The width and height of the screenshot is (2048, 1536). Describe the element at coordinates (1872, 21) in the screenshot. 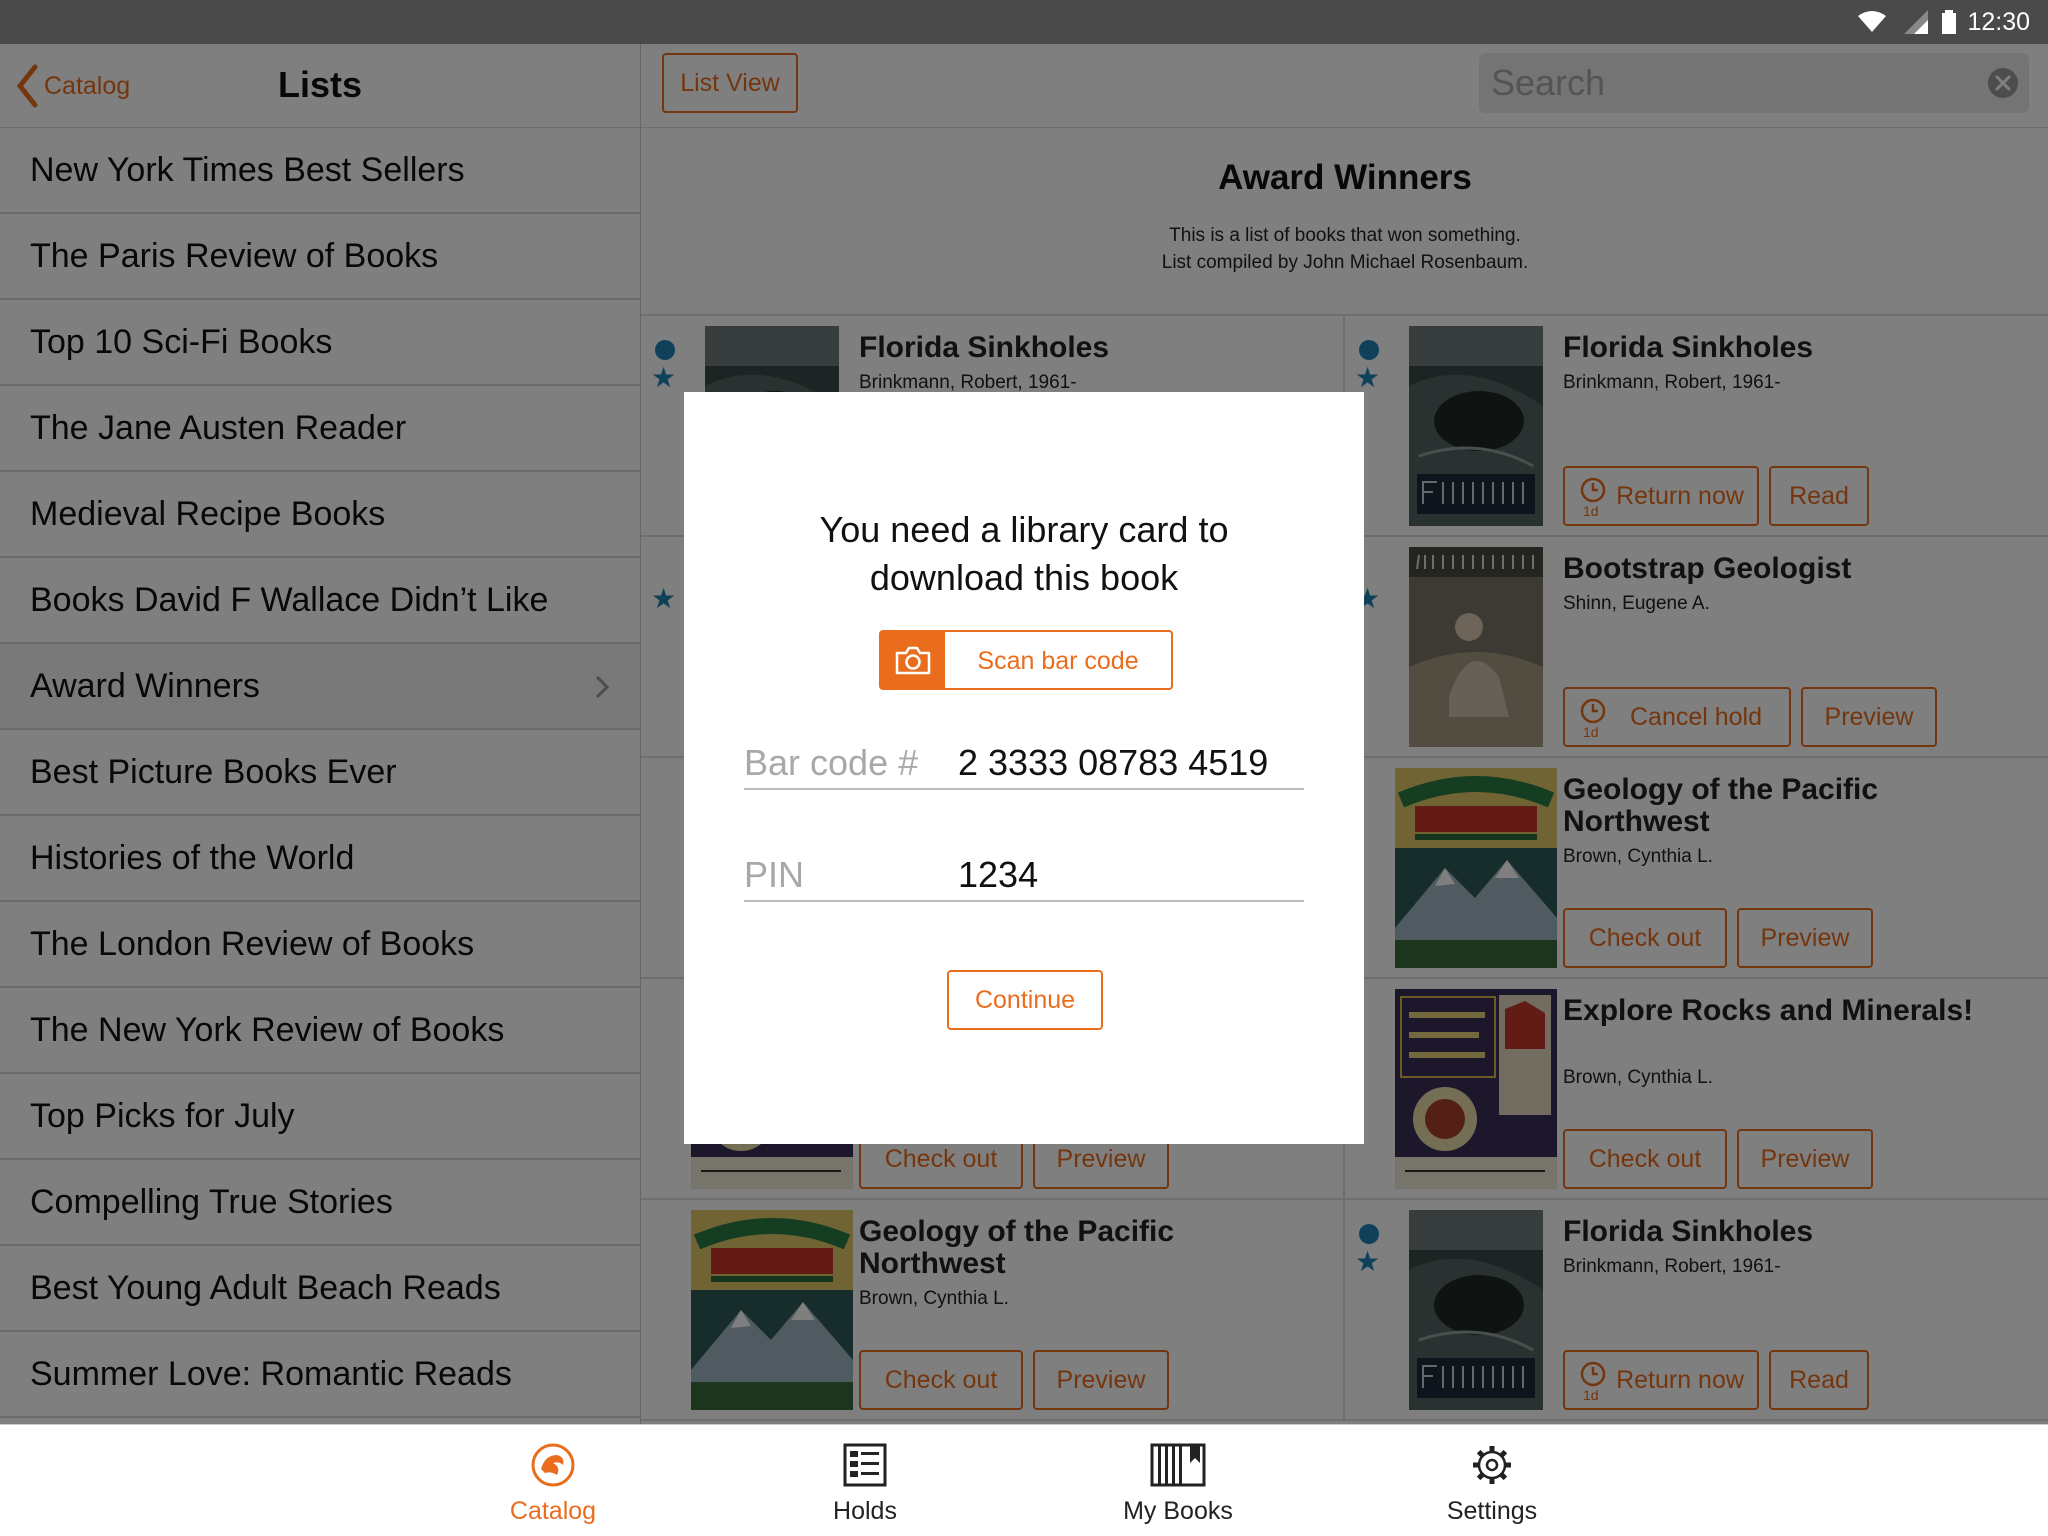

I see `wifi-icon` at that location.